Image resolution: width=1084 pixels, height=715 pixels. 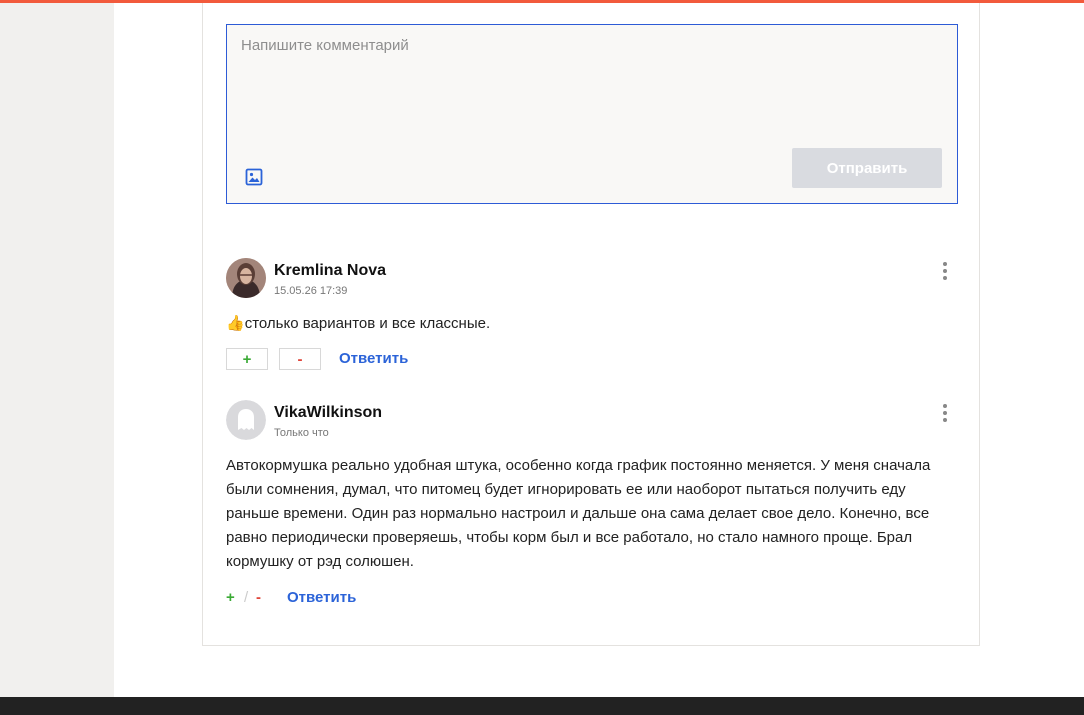 What do you see at coordinates (542, 706) in the screenshot?
I see `footer-bar` at bounding box center [542, 706].